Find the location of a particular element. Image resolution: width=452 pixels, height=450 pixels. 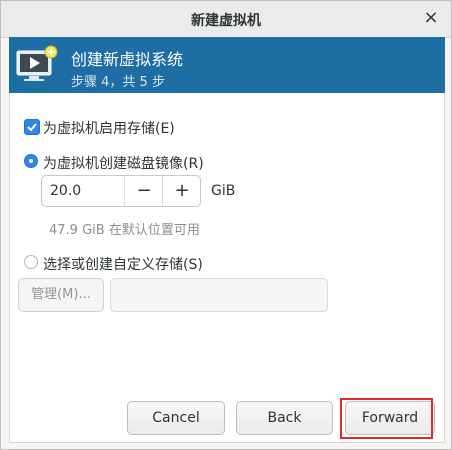

window-title: 新建虚拟机 is located at coordinates (226, 21).